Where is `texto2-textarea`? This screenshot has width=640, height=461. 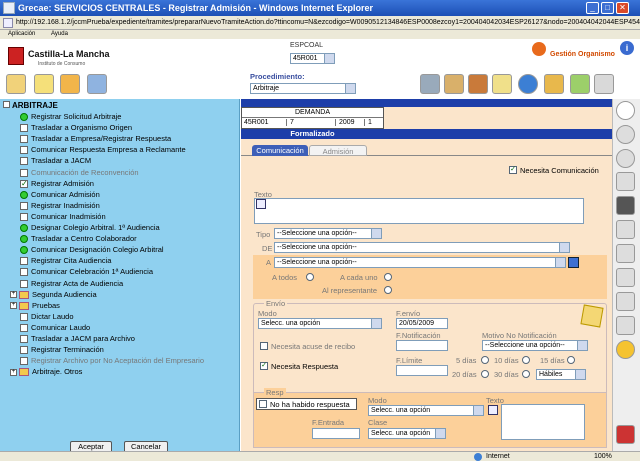
texto2-textarea is located at coordinates (543, 422).